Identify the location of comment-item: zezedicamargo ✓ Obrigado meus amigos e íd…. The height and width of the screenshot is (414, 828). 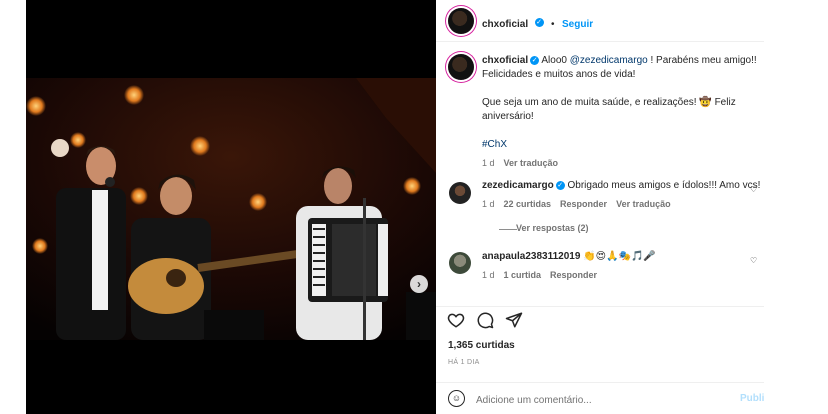
(621, 194).